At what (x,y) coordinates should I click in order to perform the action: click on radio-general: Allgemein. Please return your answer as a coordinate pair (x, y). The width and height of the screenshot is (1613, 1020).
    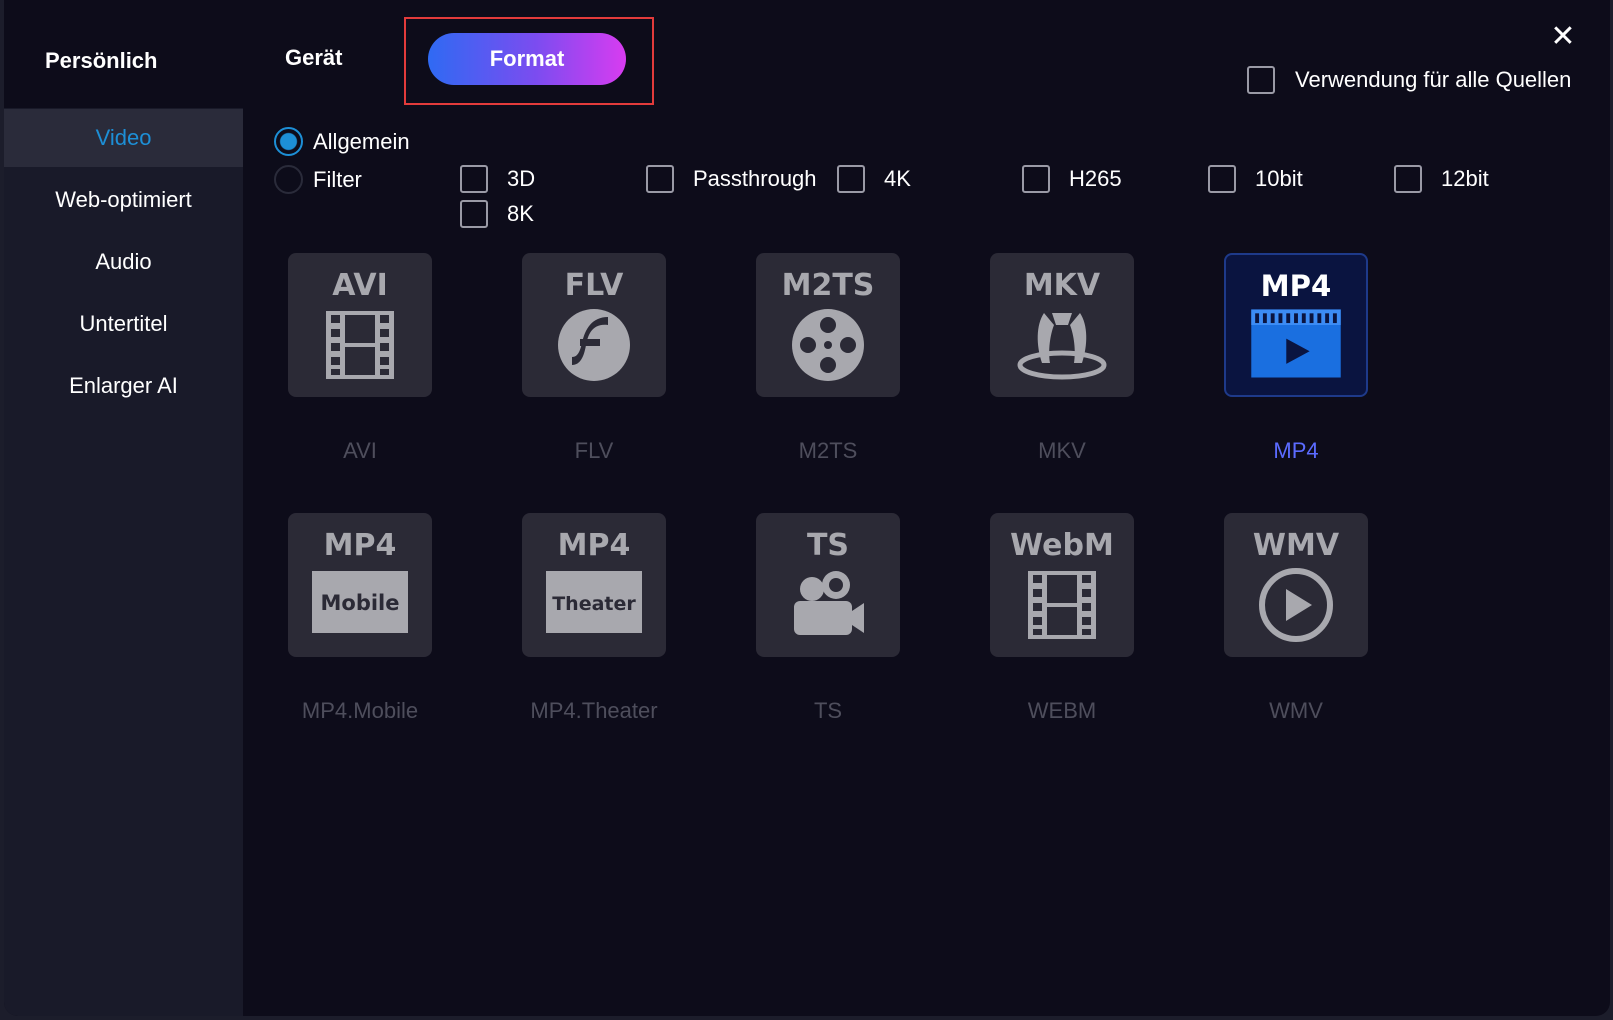
    Looking at the image, I should click on (342, 141).